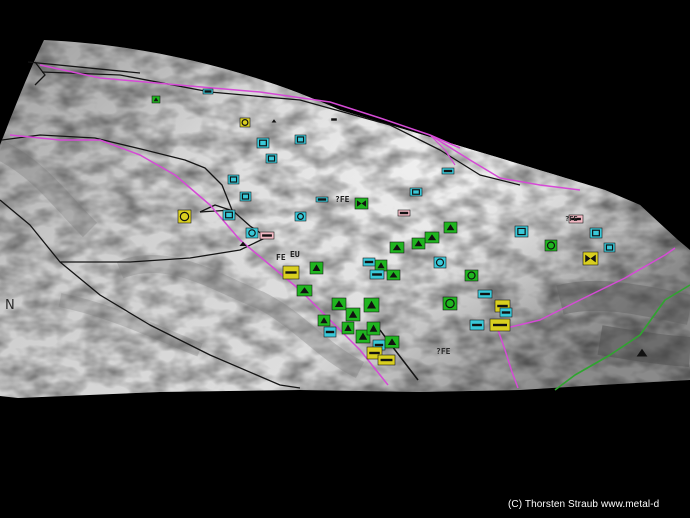  Describe the element at coordinates (295, 254) in the screenshot. I see `symbol-text-eu: EU` at that location.